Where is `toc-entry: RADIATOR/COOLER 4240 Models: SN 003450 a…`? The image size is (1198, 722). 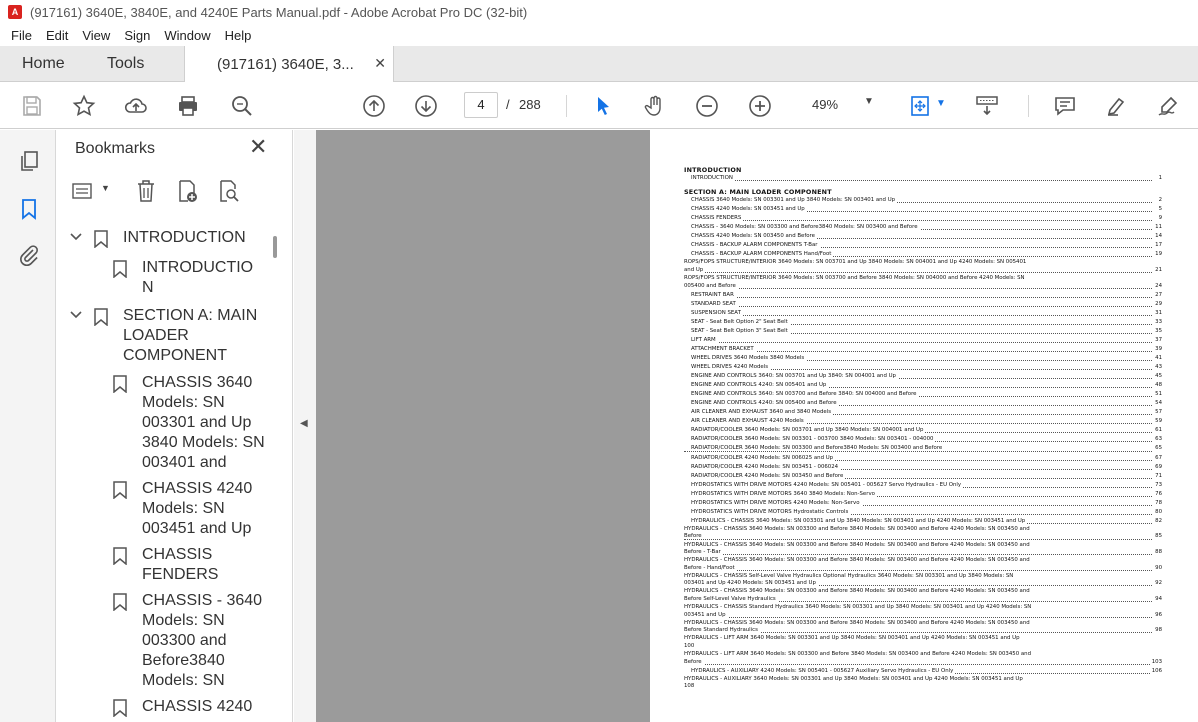
toc-entry: RADIATOR/COOLER 4240 Models: SN 003450 a… is located at coordinates (923, 476).